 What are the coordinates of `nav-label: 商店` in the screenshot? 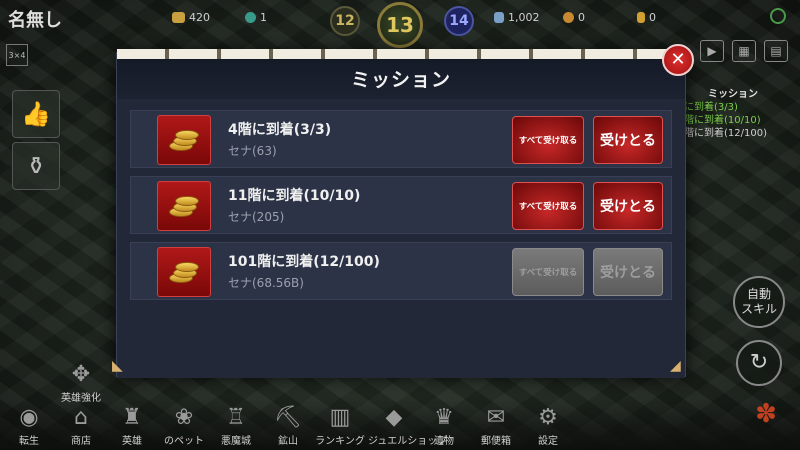 It's located at (81, 441).